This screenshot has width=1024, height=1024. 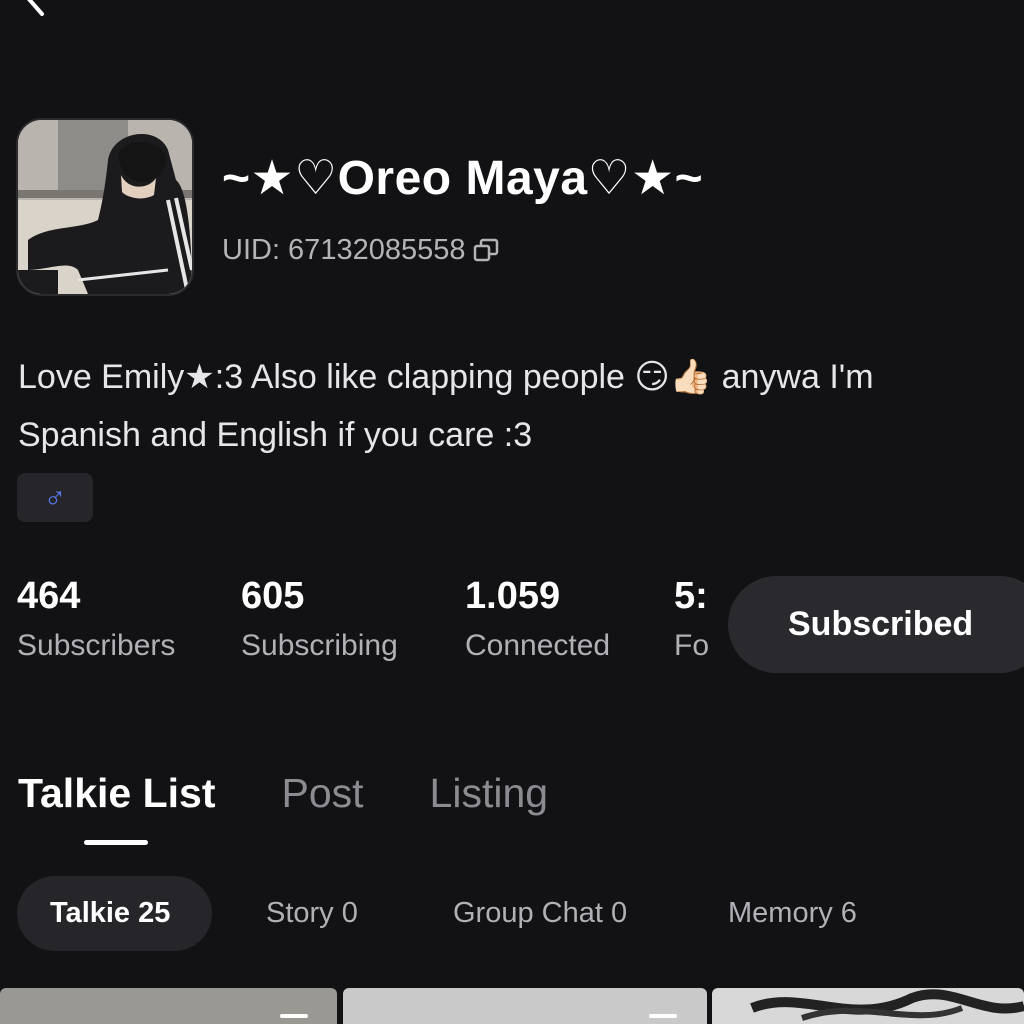 I want to click on profile-tabs: Talkie List Post Listing, so click(x=316, y=793).